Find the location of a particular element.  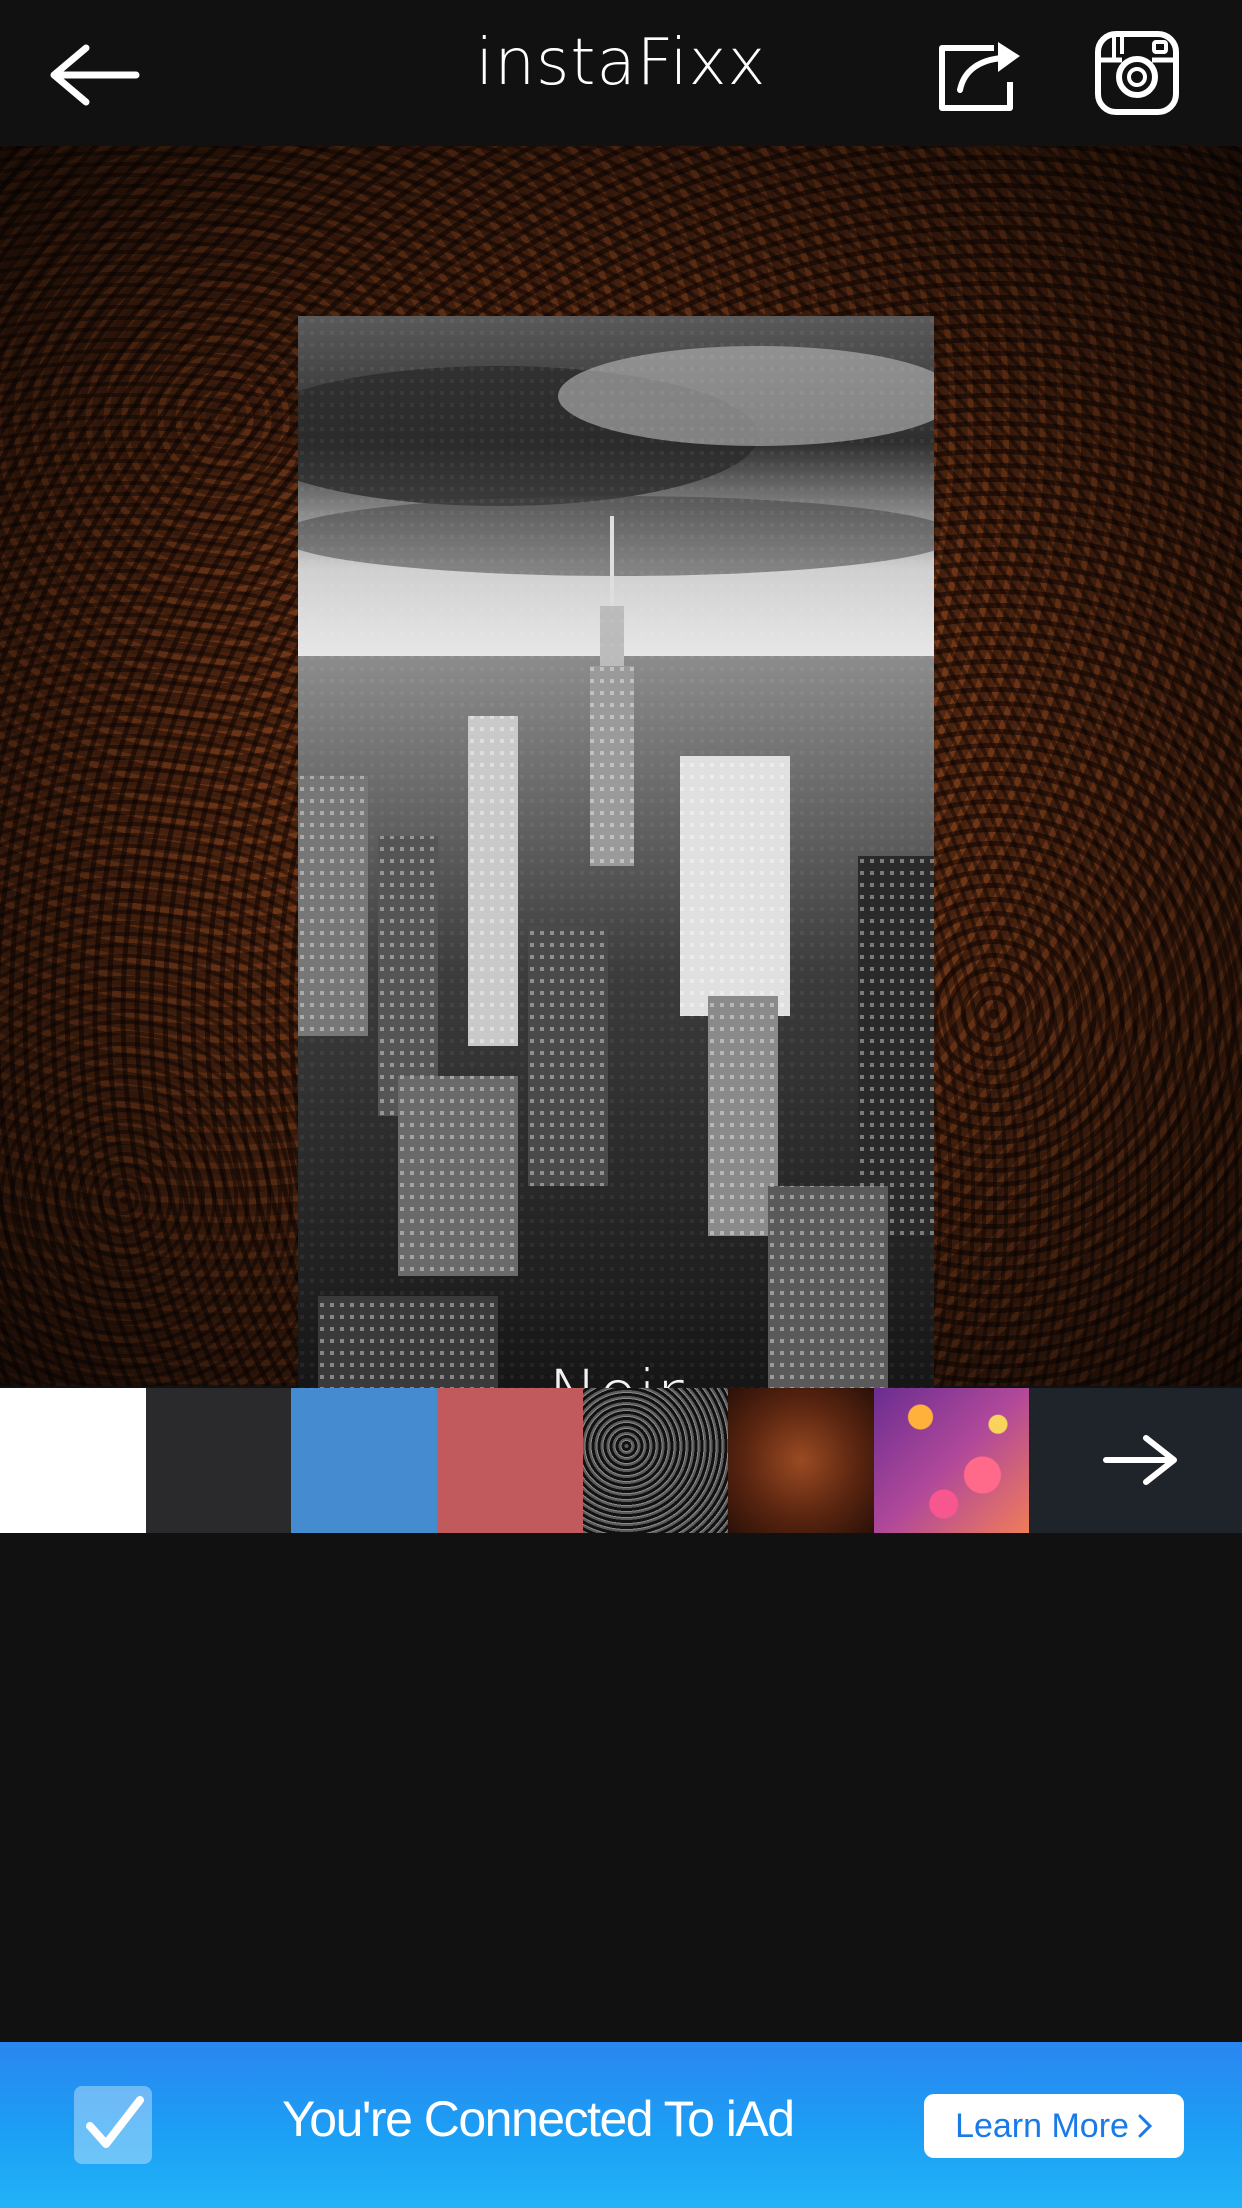

swatch-bokeh-texture is located at coordinates (951, 1460).